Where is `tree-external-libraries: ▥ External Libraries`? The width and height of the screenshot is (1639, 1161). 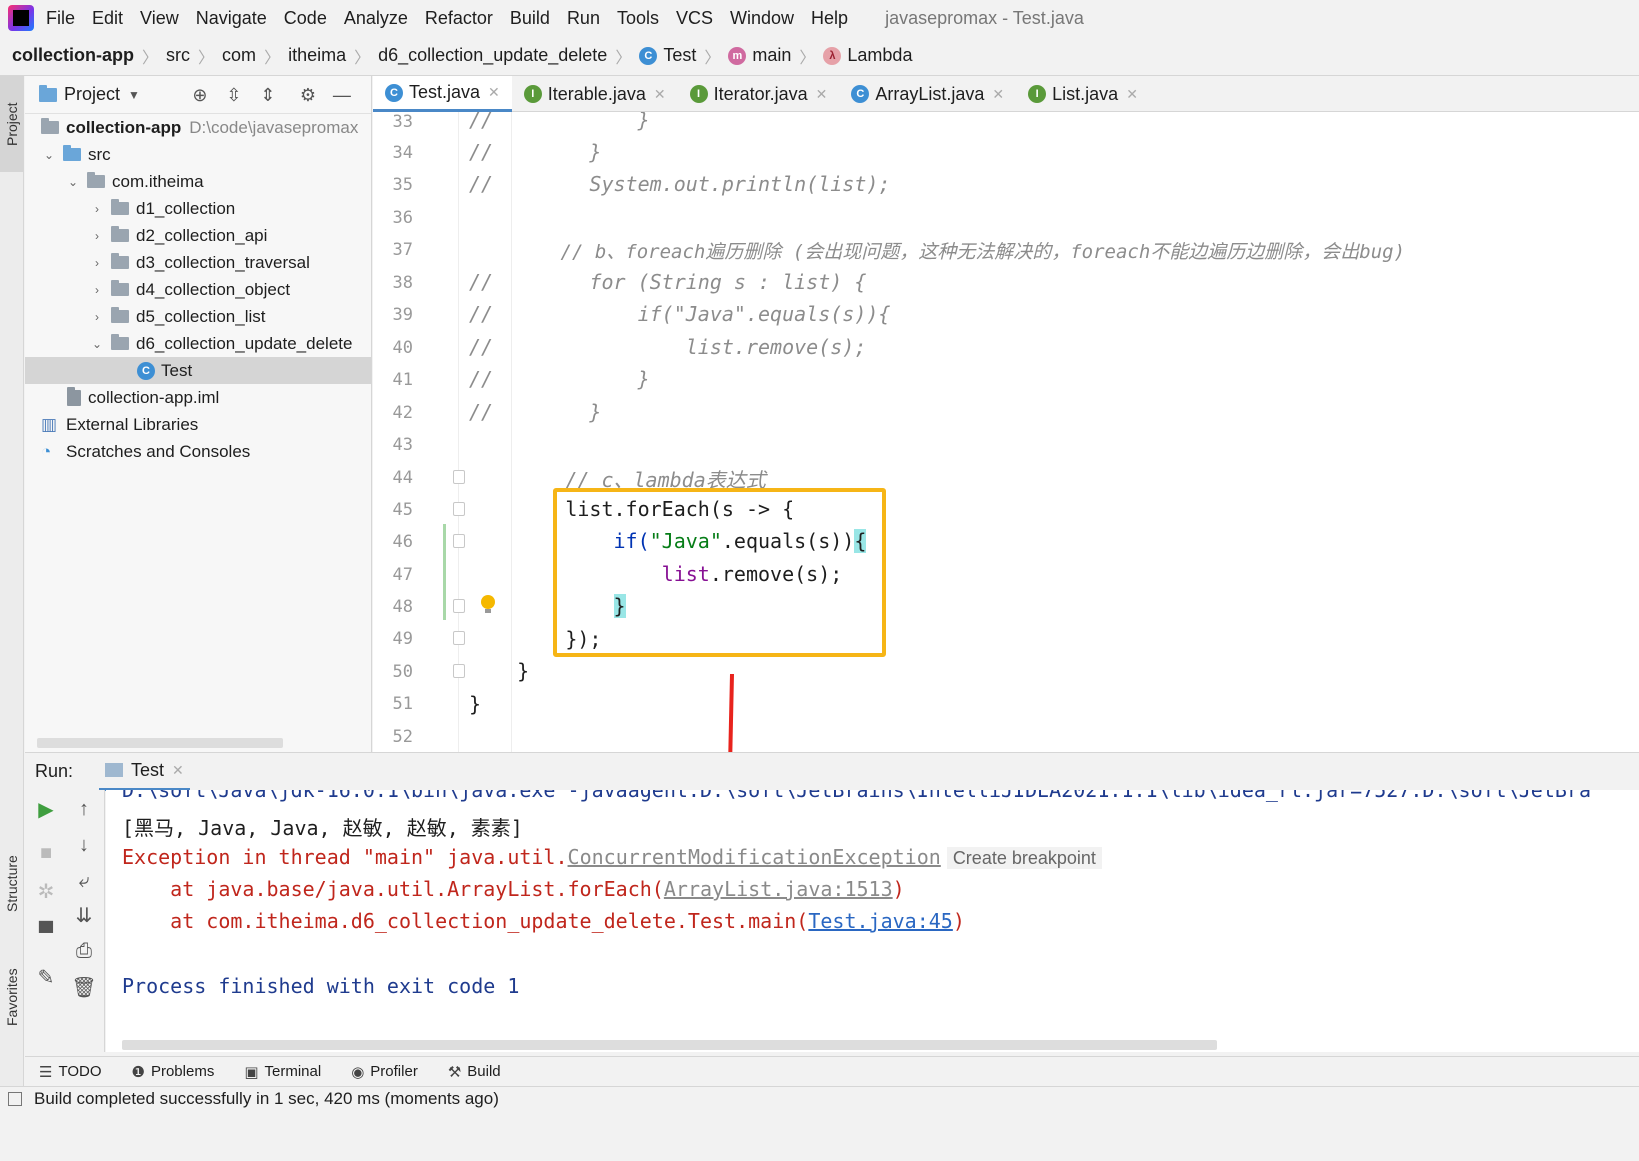 tree-external-libraries: ▥ External Libraries is located at coordinates (198, 424).